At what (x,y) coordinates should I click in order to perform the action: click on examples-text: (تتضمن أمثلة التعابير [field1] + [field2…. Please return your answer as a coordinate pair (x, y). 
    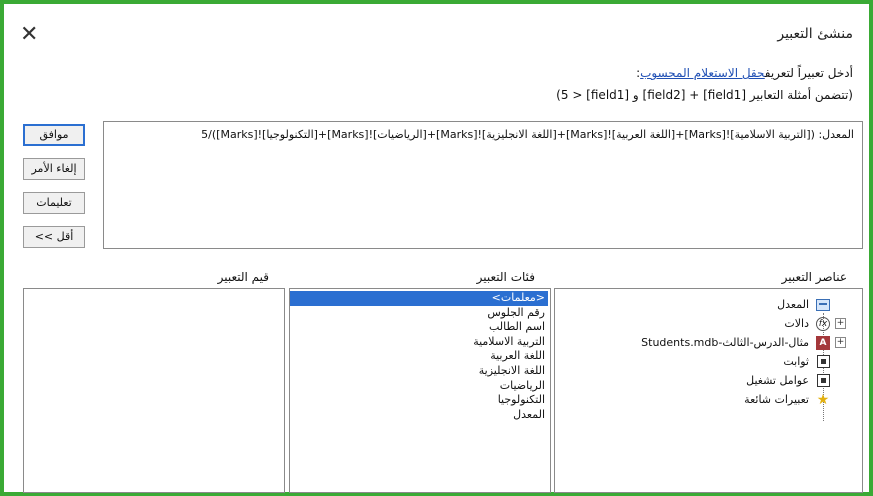
    Looking at the image, I should click on (704, 95).